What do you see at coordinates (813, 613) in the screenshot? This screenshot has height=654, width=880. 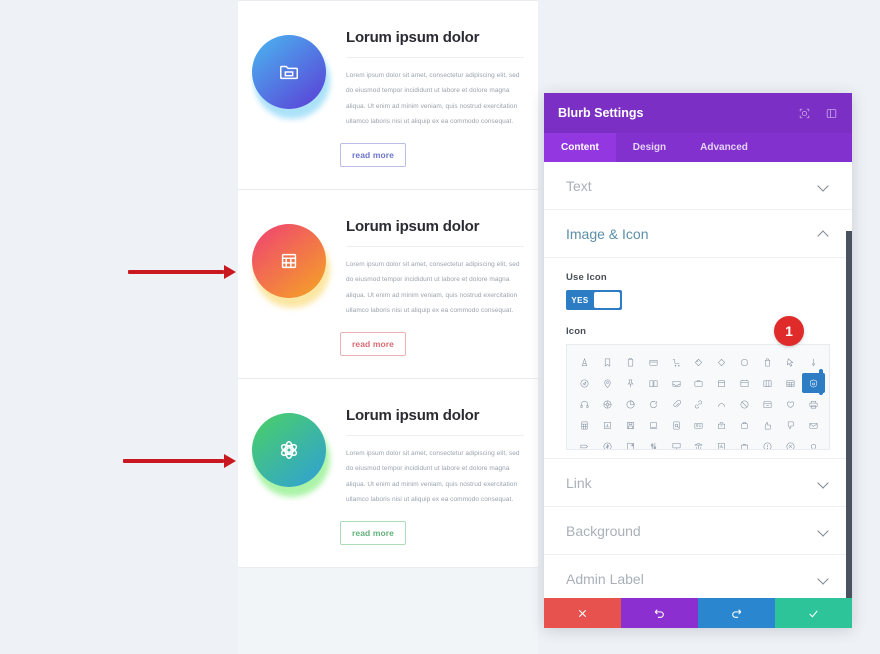 I see `save-button` at bounding box center [813, 613].